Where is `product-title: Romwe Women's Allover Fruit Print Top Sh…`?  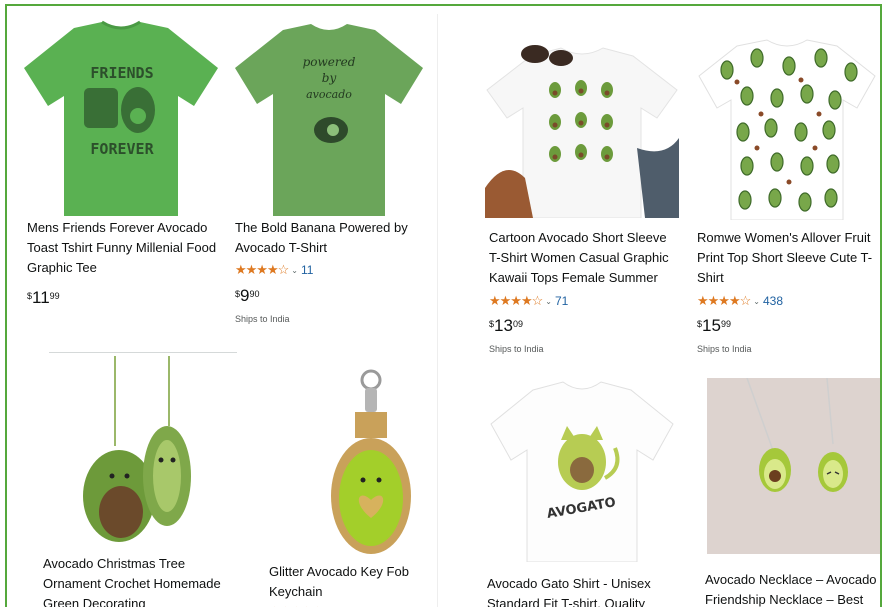
product-title: Romwe Women's Allover Fruit Print Top Sh… is located at coordinates (788, 258).